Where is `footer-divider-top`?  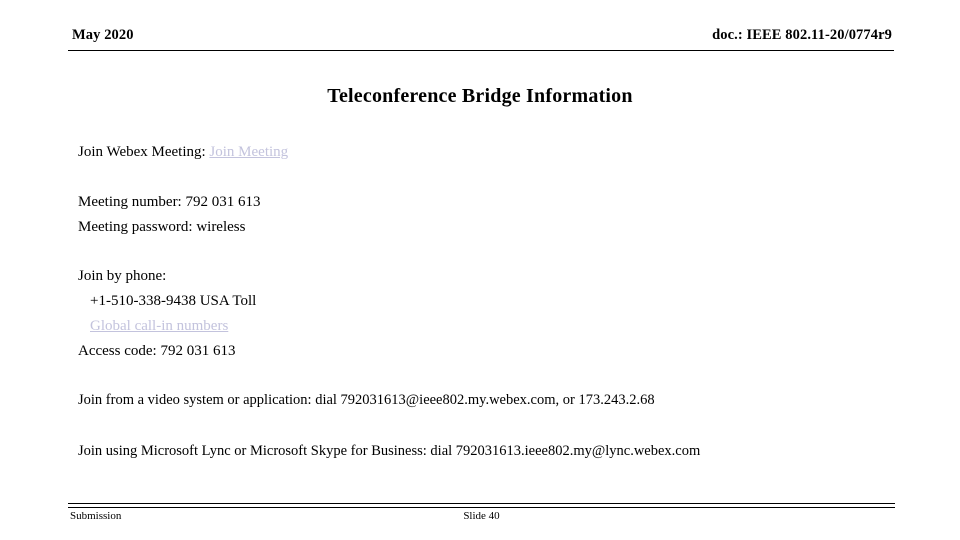
footer-divider-top is located at coordinates (481, 503).